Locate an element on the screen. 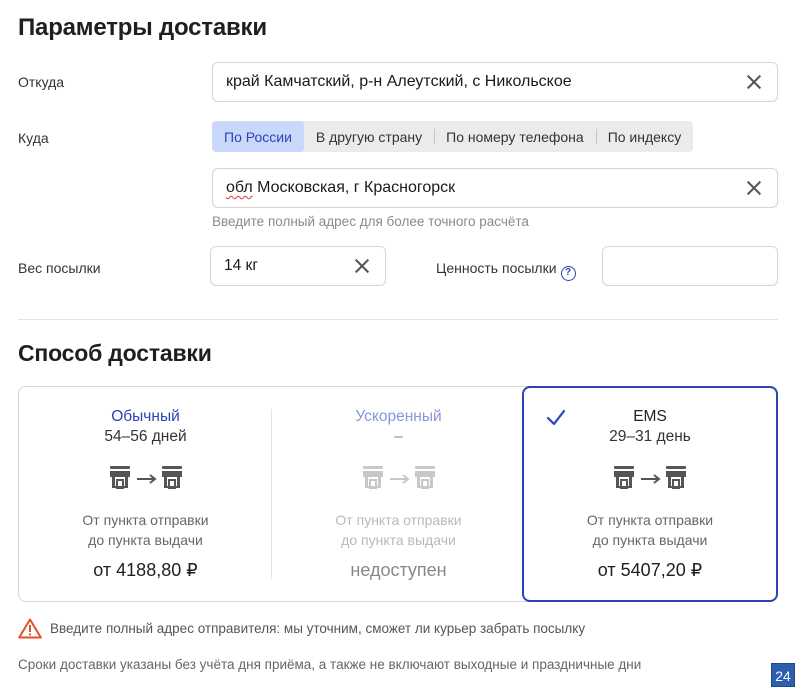 This screenshot has width=803, height=696. option-days: 54–56 дней is located at coordinates (145, 436).